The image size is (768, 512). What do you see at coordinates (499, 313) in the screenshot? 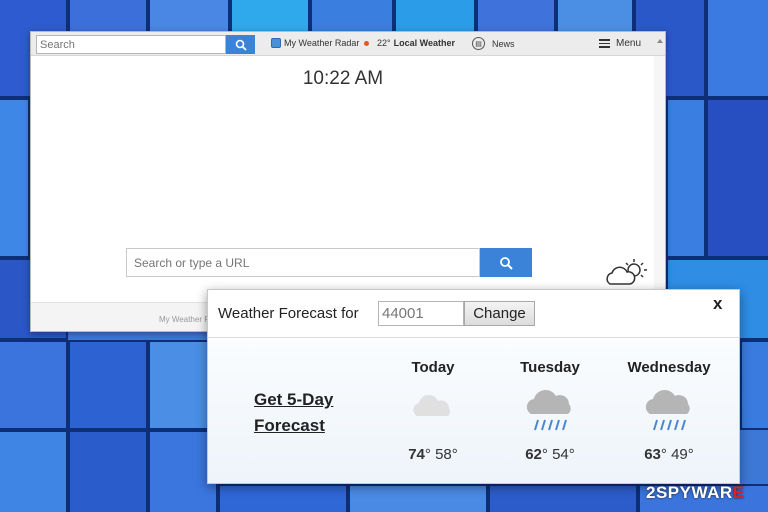
I see `change-button: Change` at bounding box center [499, 313].